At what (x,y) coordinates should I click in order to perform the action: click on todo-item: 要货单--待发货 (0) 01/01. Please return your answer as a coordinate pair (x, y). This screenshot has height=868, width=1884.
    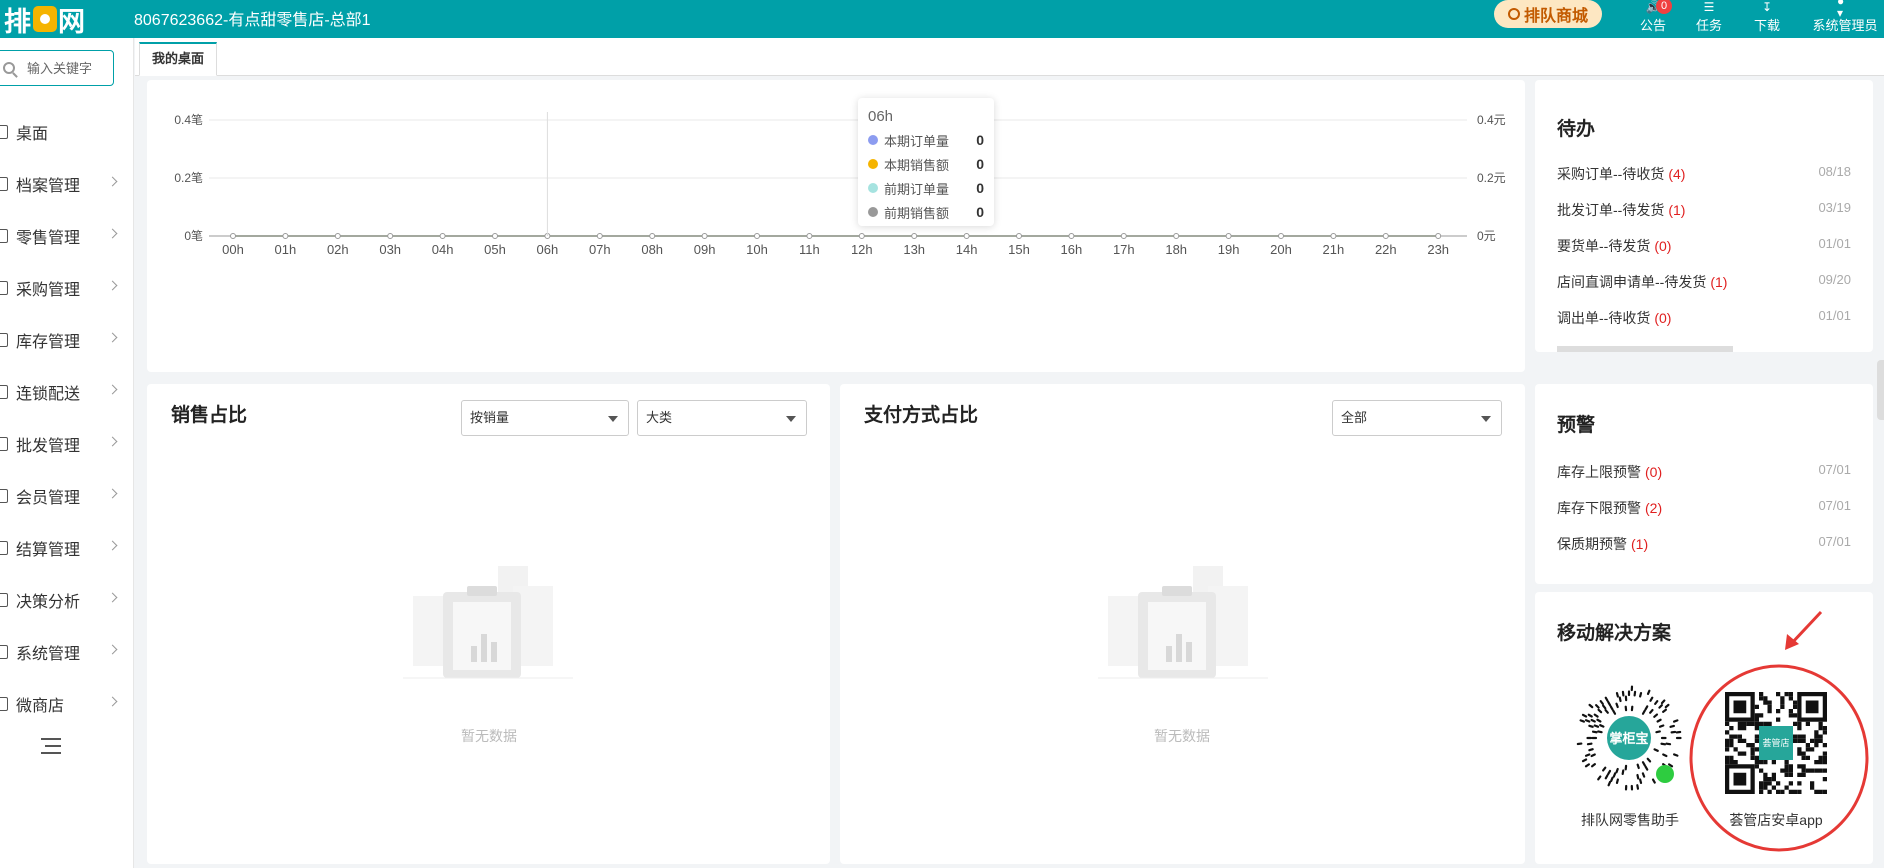
    Looking at the image, I should click on (1704, 246).